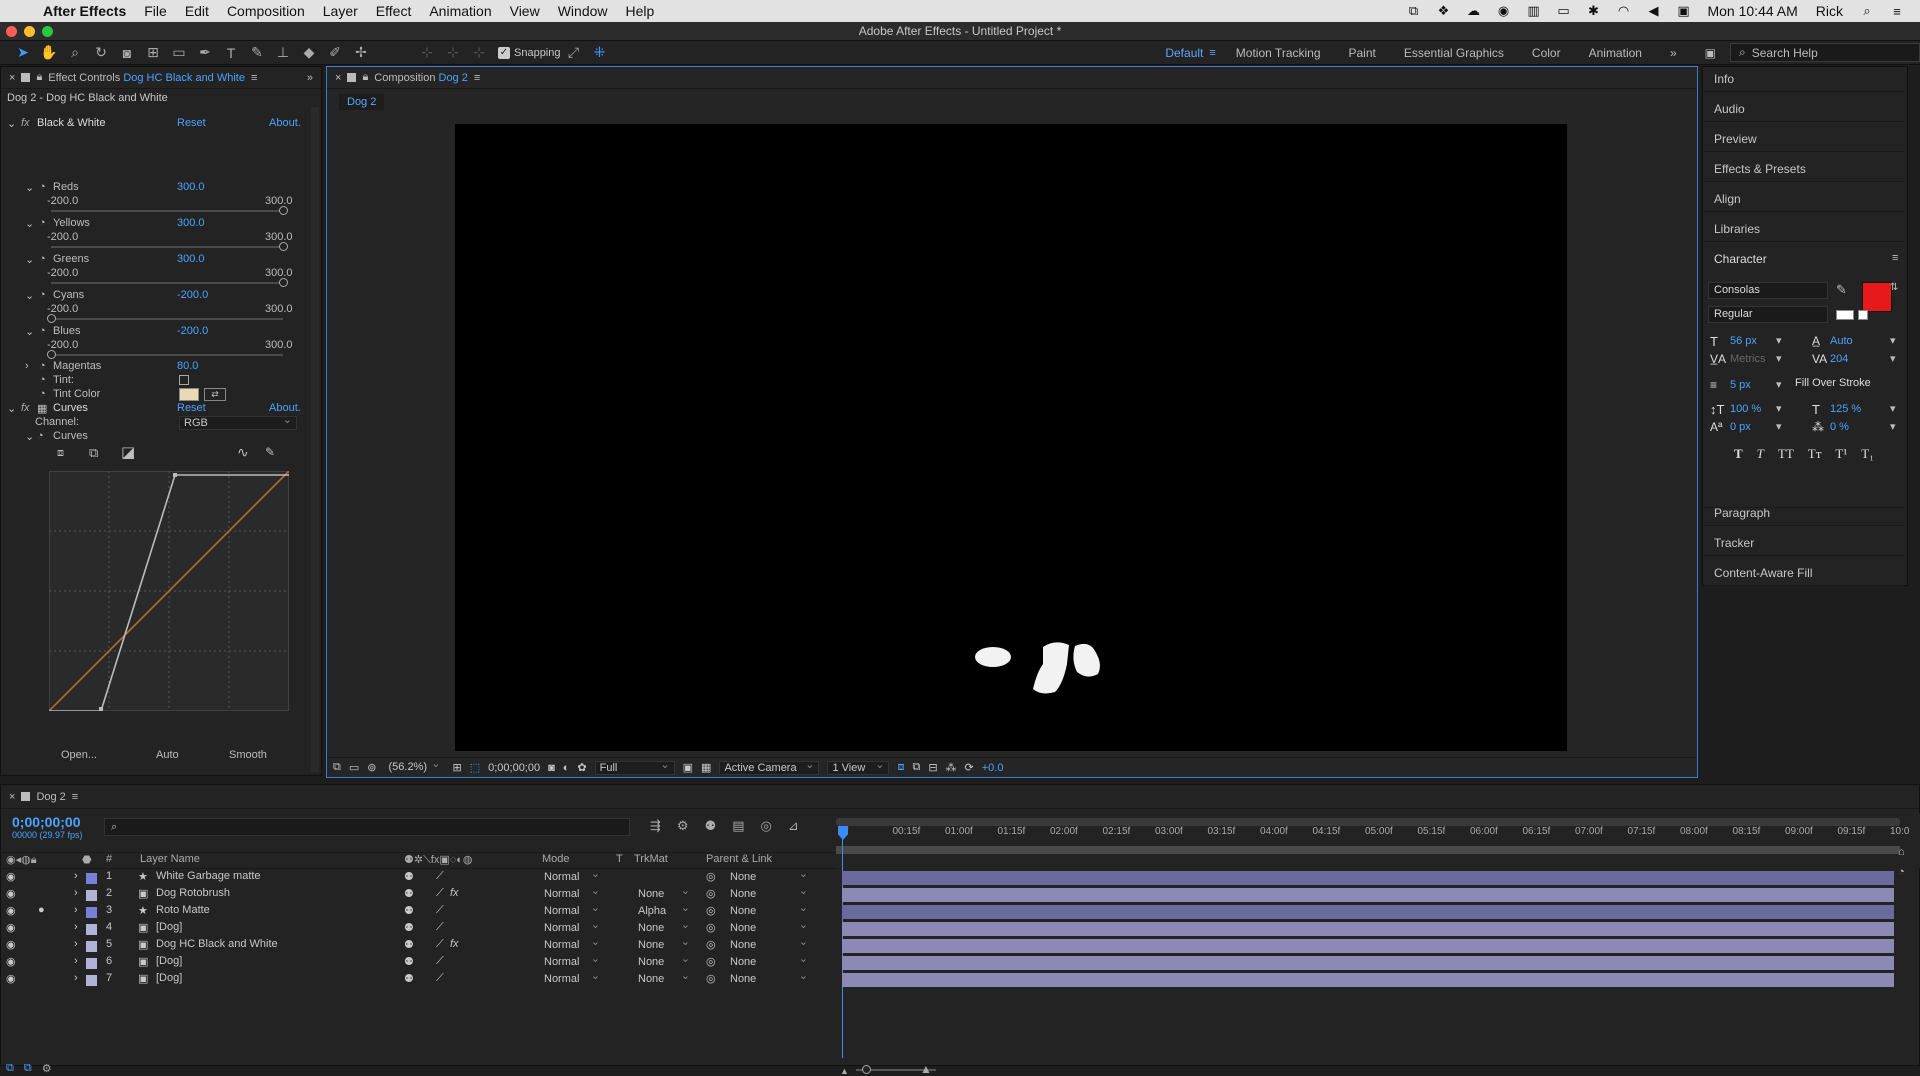 The height and width of the screenshot is (1076, 1920). What do you see at coordinates (1653, 11) in the screenshot?
I see `volume-icon: ◀` at bounding box center [1653, 11].